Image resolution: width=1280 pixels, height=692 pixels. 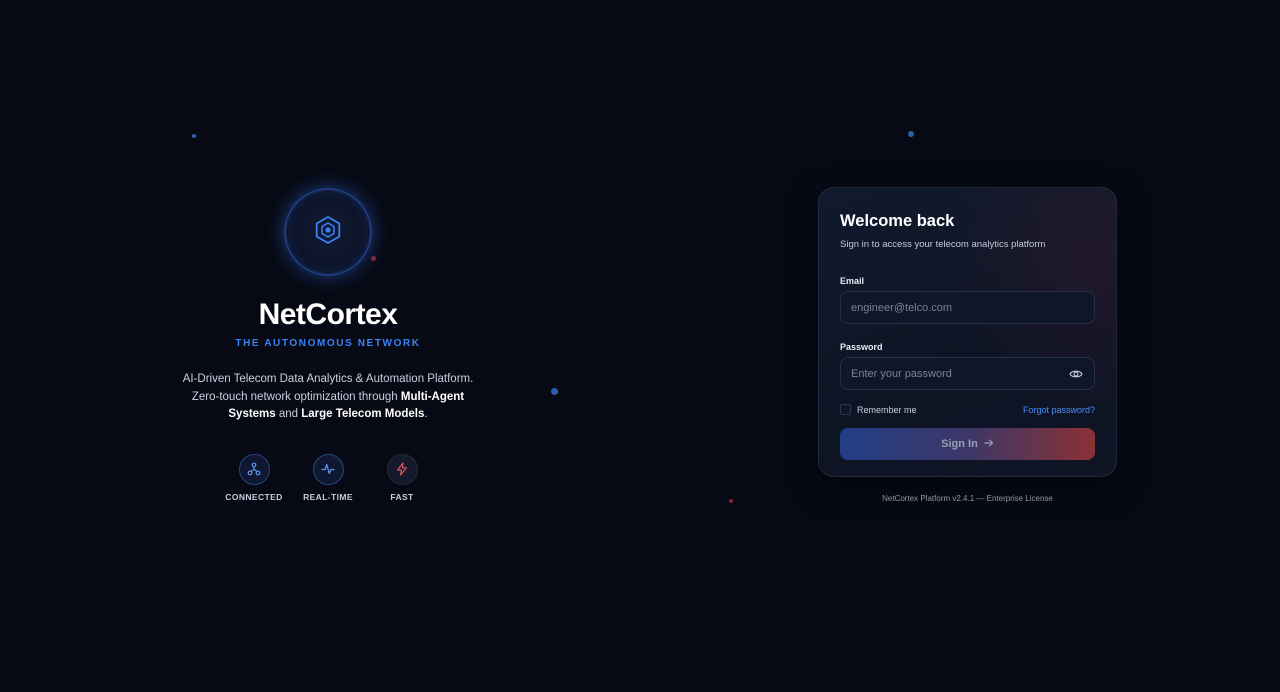 What do you see at coordinates (296, 396) in the screenshot?
I see `description-text: Zero-touch network optimization through` at bounding box center [296, 396].